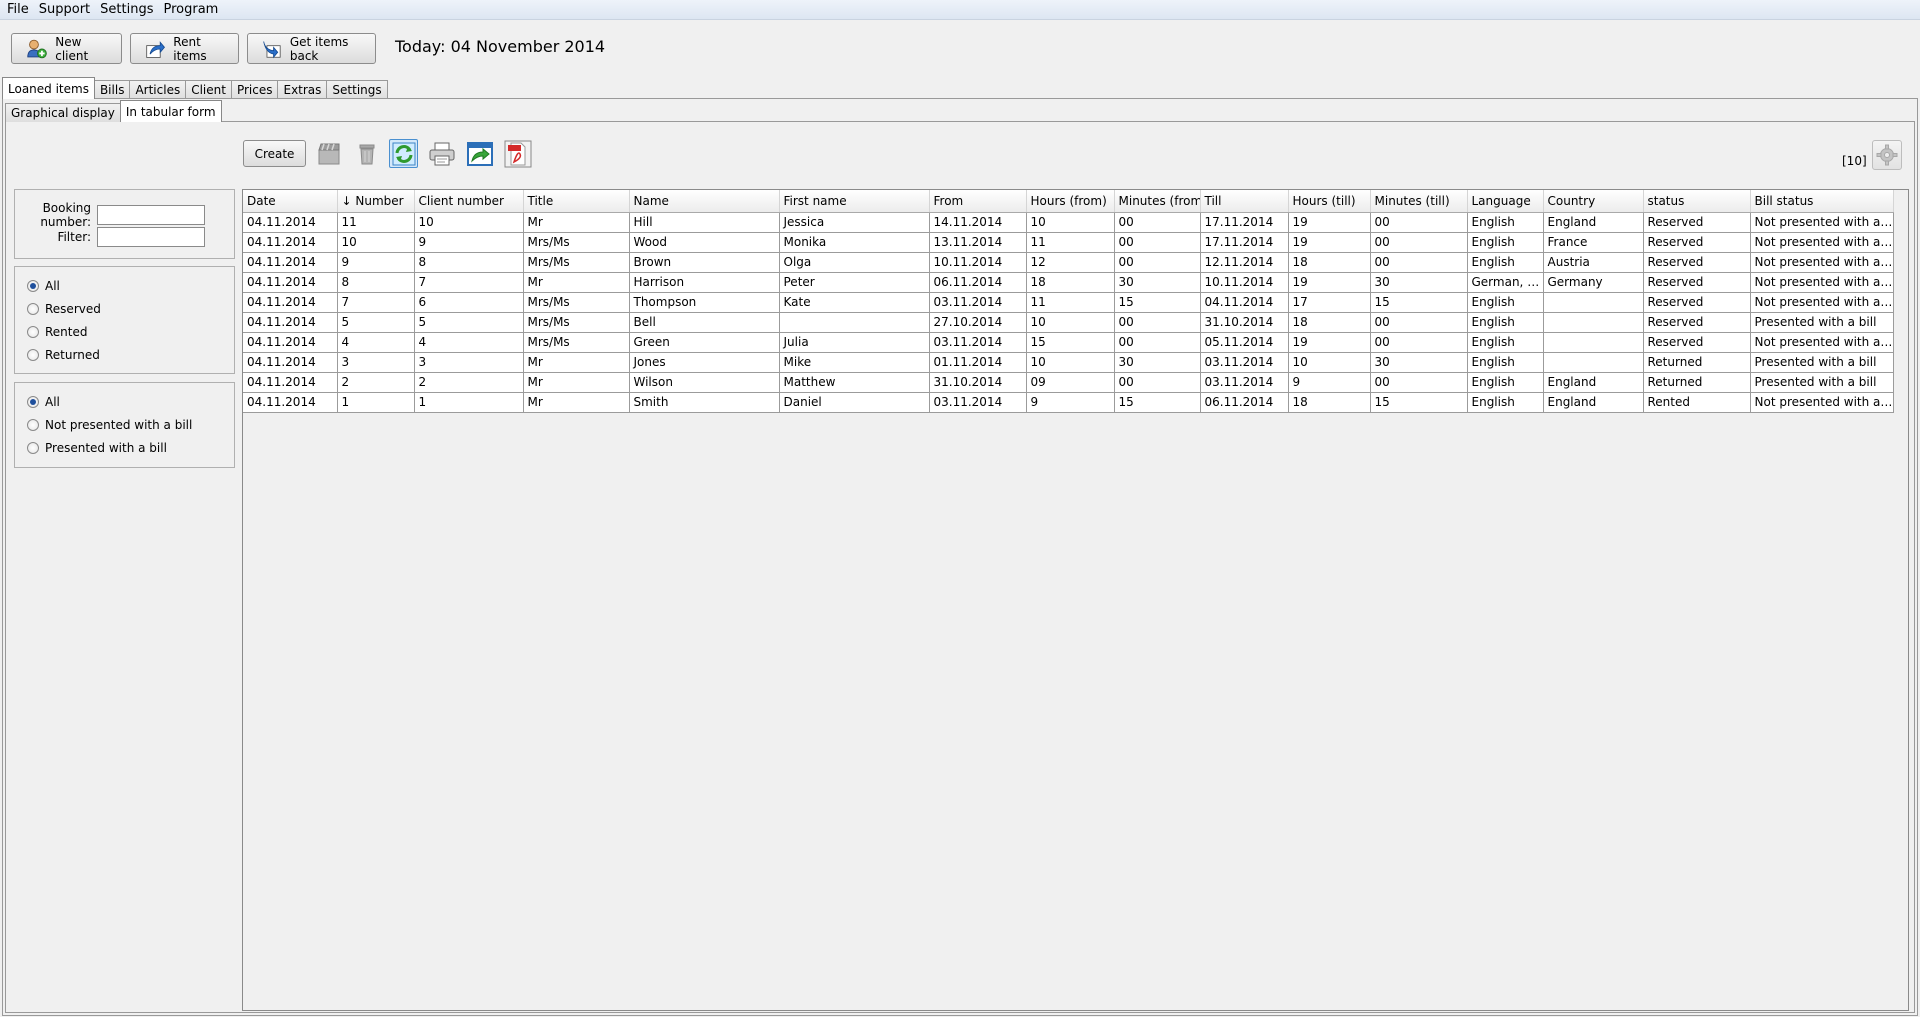  What do you see at coordinates (576, 201) in the screenshot?
I see `column-header: Title` at bounding box center [576, 201].